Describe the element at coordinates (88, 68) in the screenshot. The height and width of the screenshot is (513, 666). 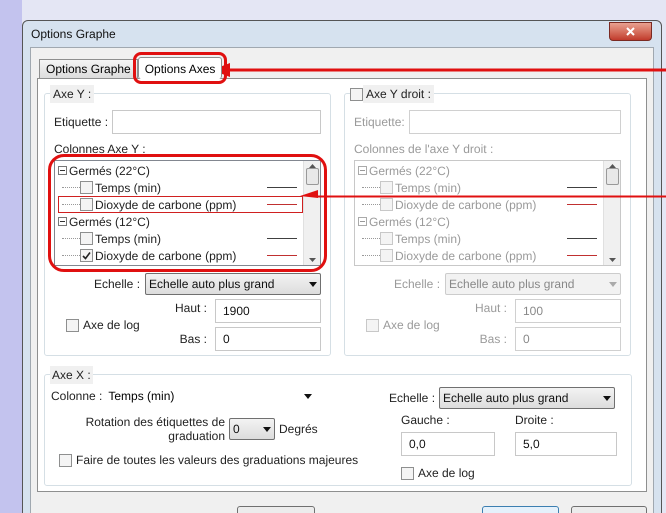
I see `tab: Options Graphe` at that location.